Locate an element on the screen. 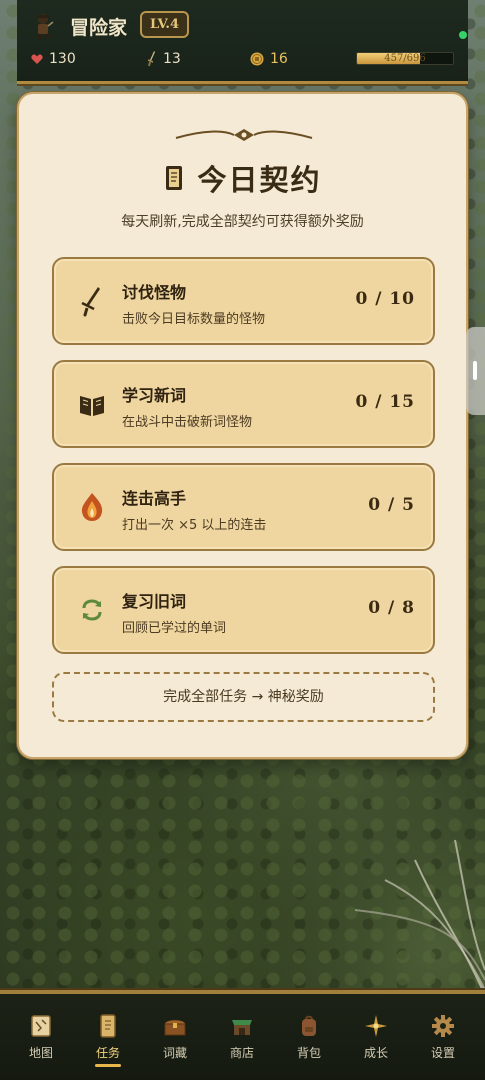 Image resolution: width=485 pixels, height=1080 pixels. coin-stat: 16 is located at coordinates (269, 59).